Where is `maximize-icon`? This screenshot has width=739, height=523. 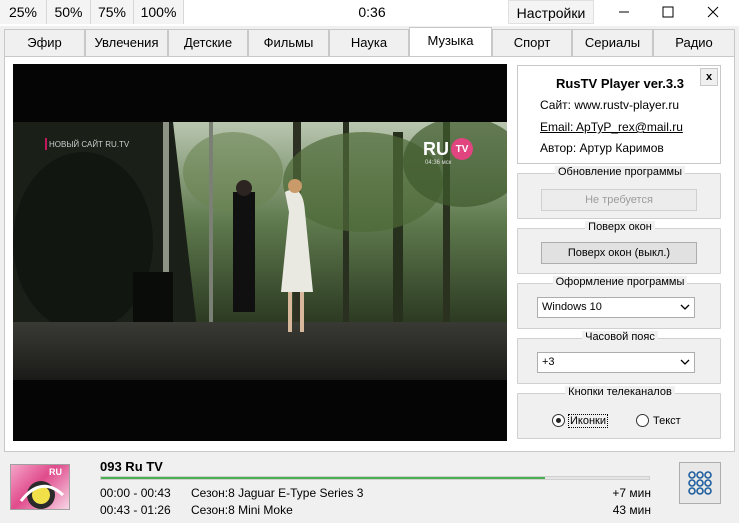
maximize-icon is located at coordinates (668, 12).